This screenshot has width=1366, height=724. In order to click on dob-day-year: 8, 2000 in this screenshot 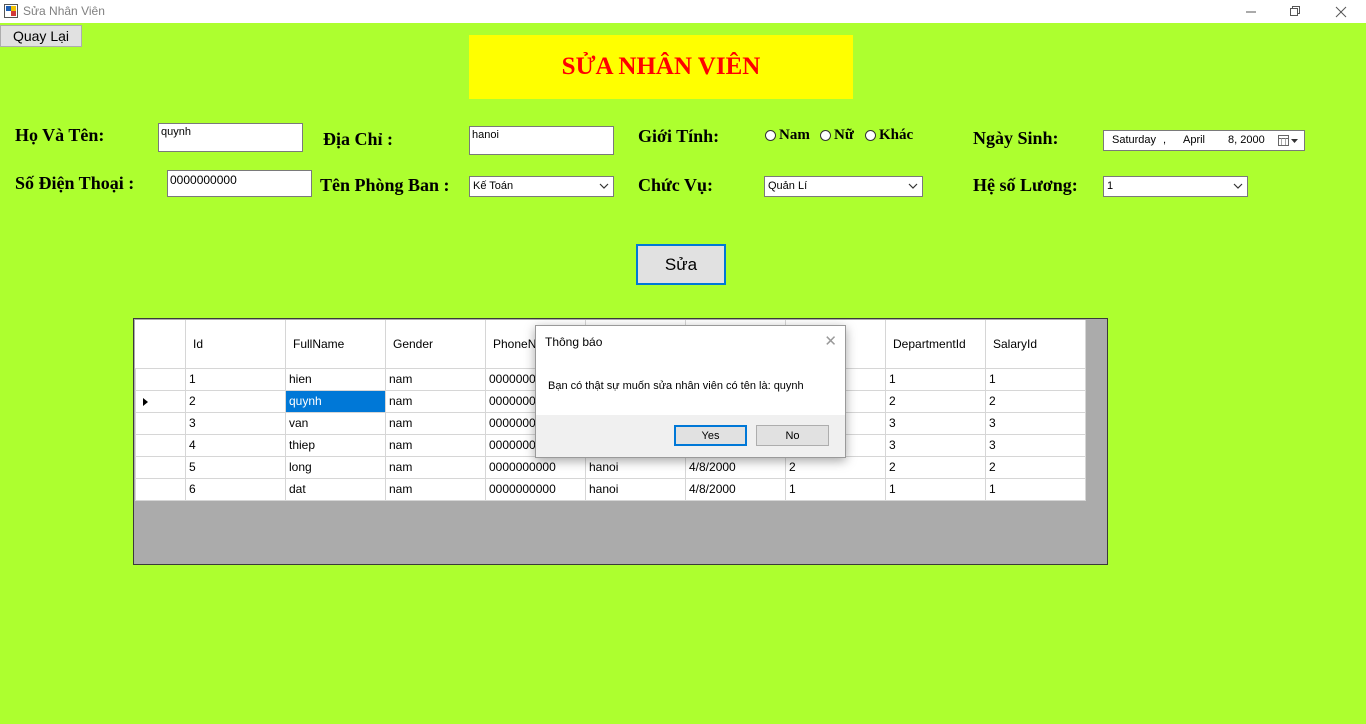, I will do `click(1246, 140)`.